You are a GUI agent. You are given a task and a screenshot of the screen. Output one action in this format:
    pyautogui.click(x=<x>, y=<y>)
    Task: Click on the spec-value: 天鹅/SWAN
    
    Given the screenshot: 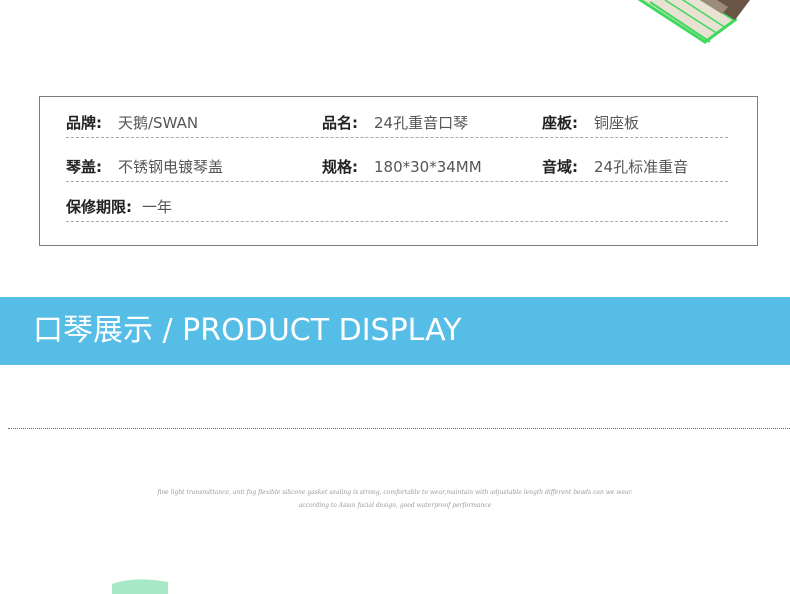 What is the action you would take?
    pyautogui.click(x=158, y=123)
    